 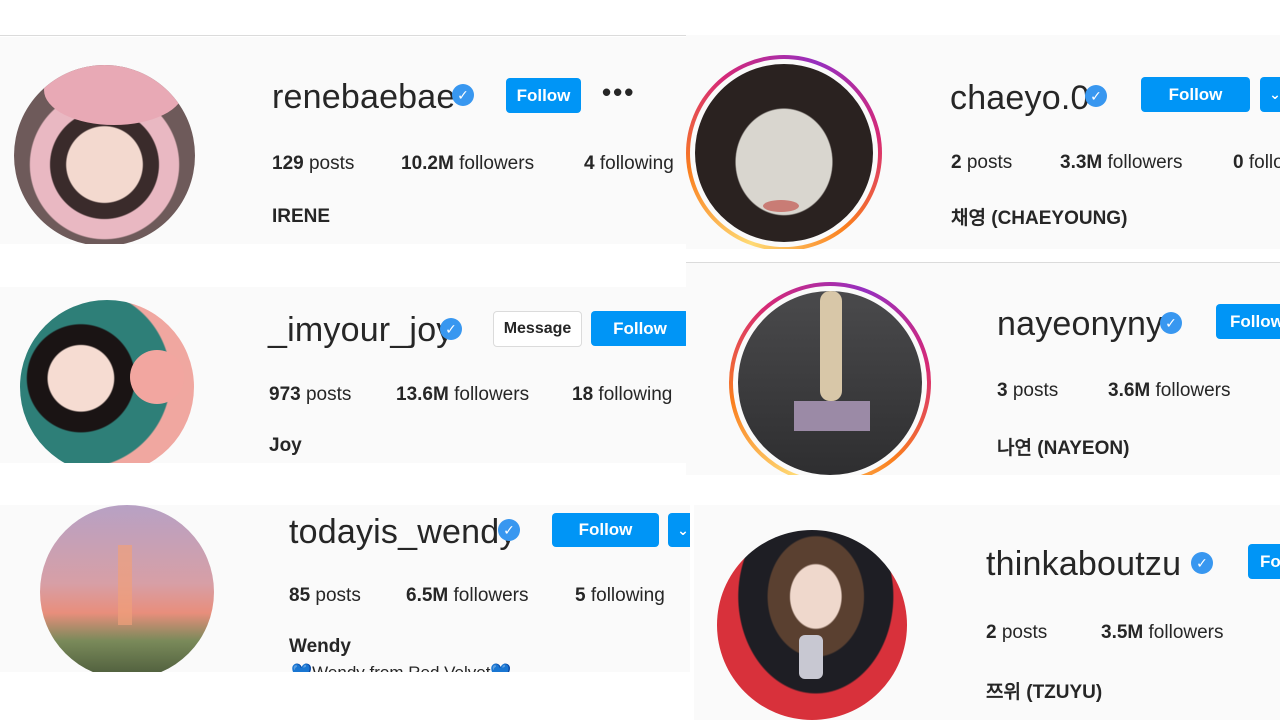 I want to click on full-name: Wendy, so click(x=320, y=646).